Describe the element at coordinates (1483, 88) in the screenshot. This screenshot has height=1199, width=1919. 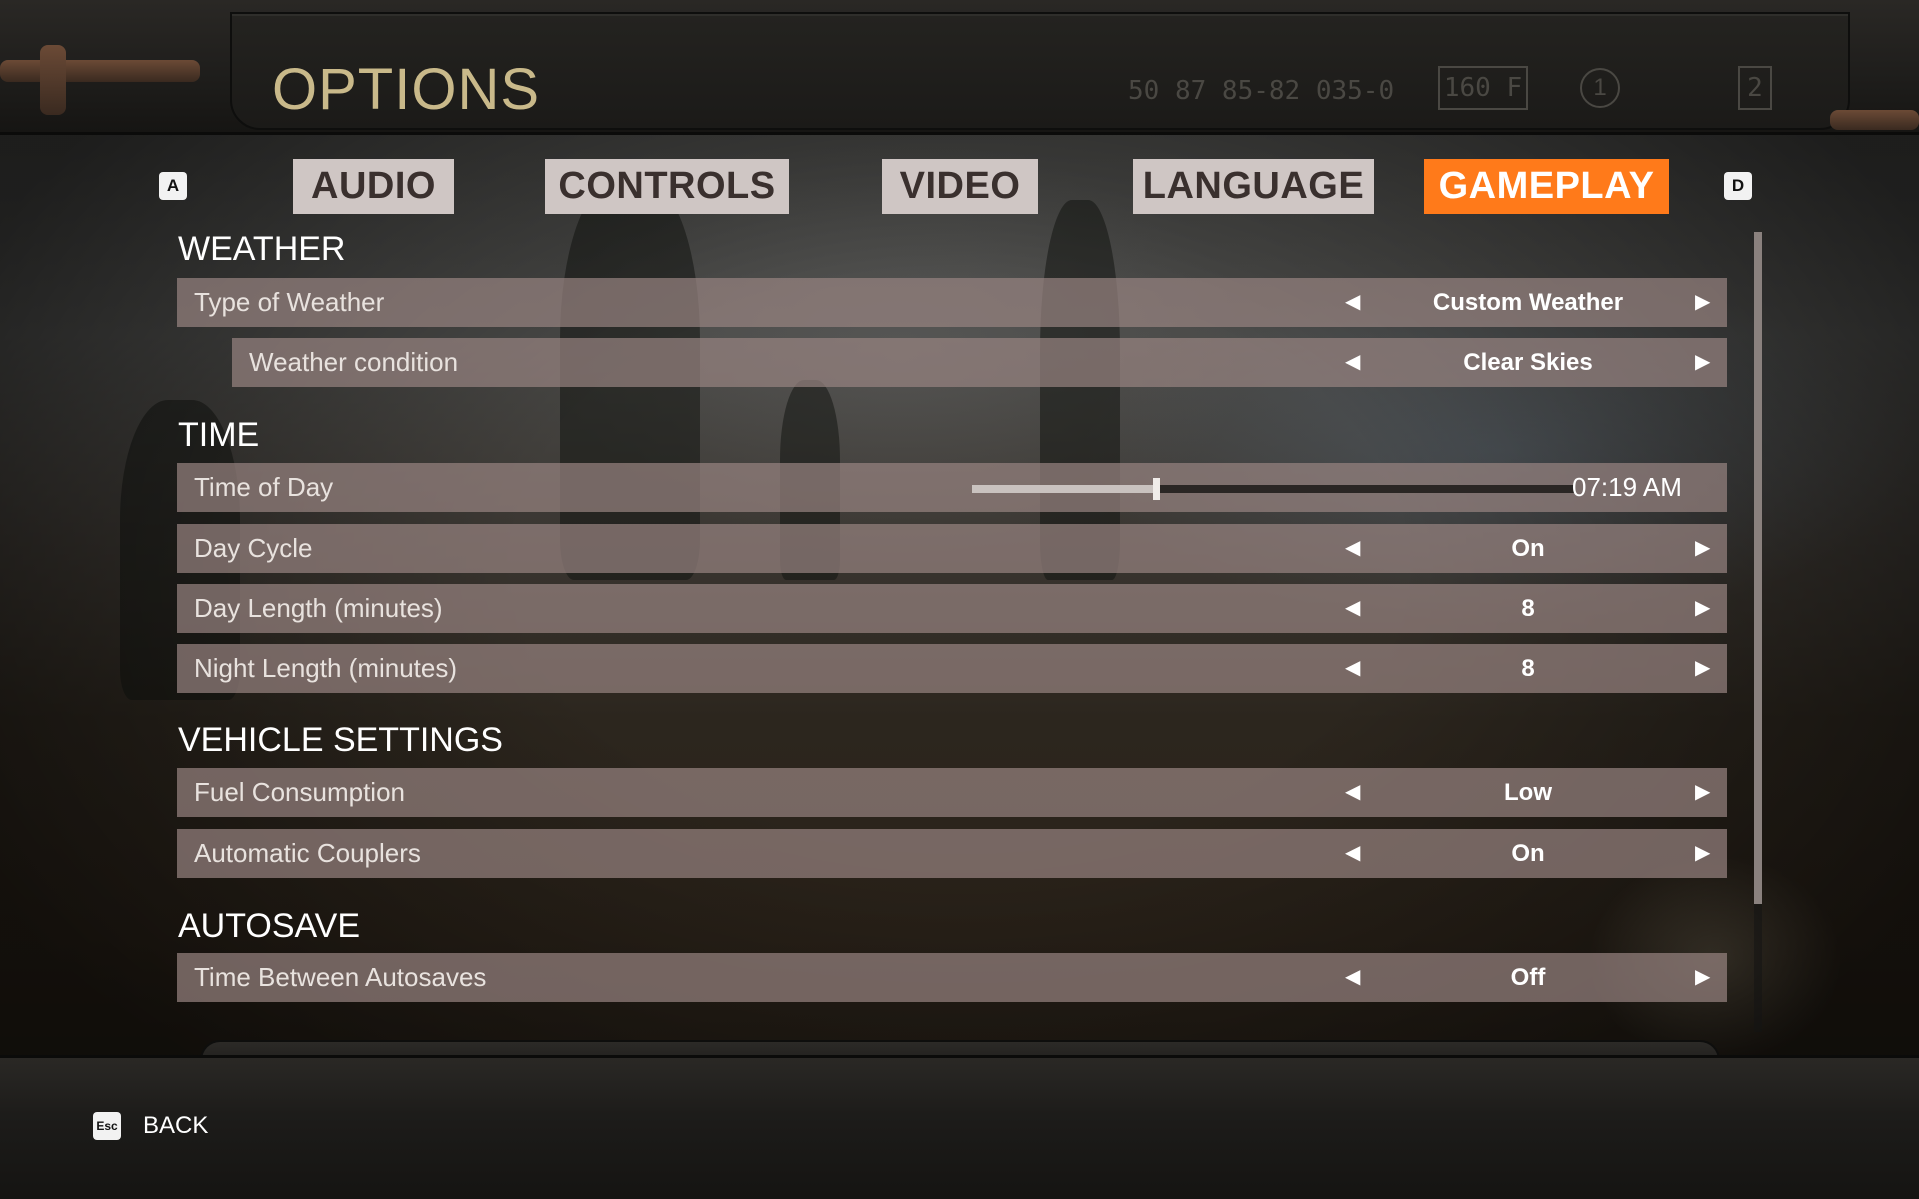
I see `plate-label: 160 F` at that location.